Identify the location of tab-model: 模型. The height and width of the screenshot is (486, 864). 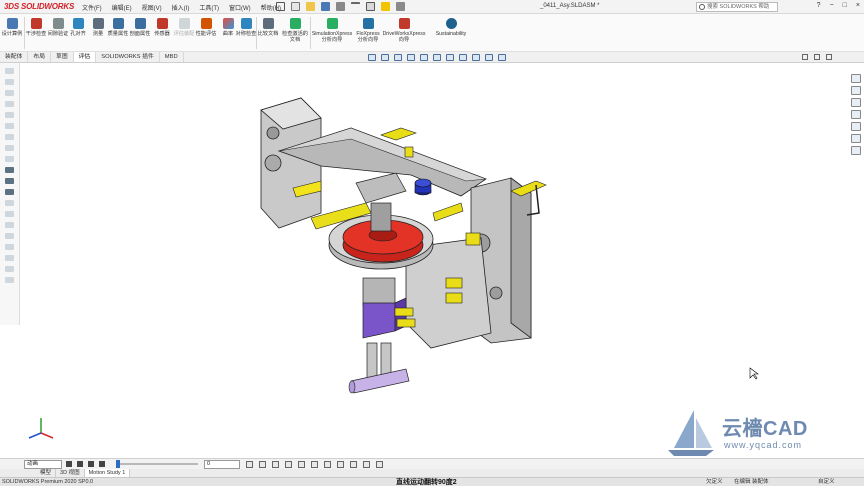
(46, 473).